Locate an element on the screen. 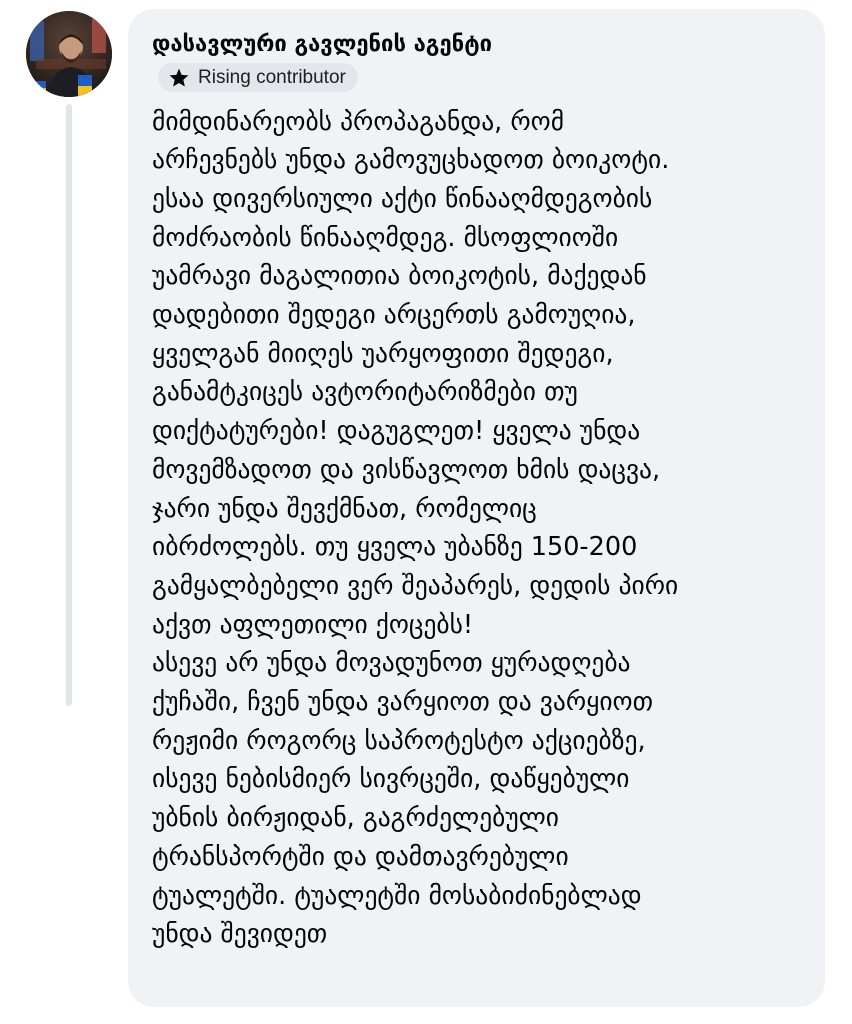 The height and width of the screenshot is (1024, 852). comment-line: იბრძოლებს. თუ ყველა უბანზე 150-200 is located at coordinates (395, 547).